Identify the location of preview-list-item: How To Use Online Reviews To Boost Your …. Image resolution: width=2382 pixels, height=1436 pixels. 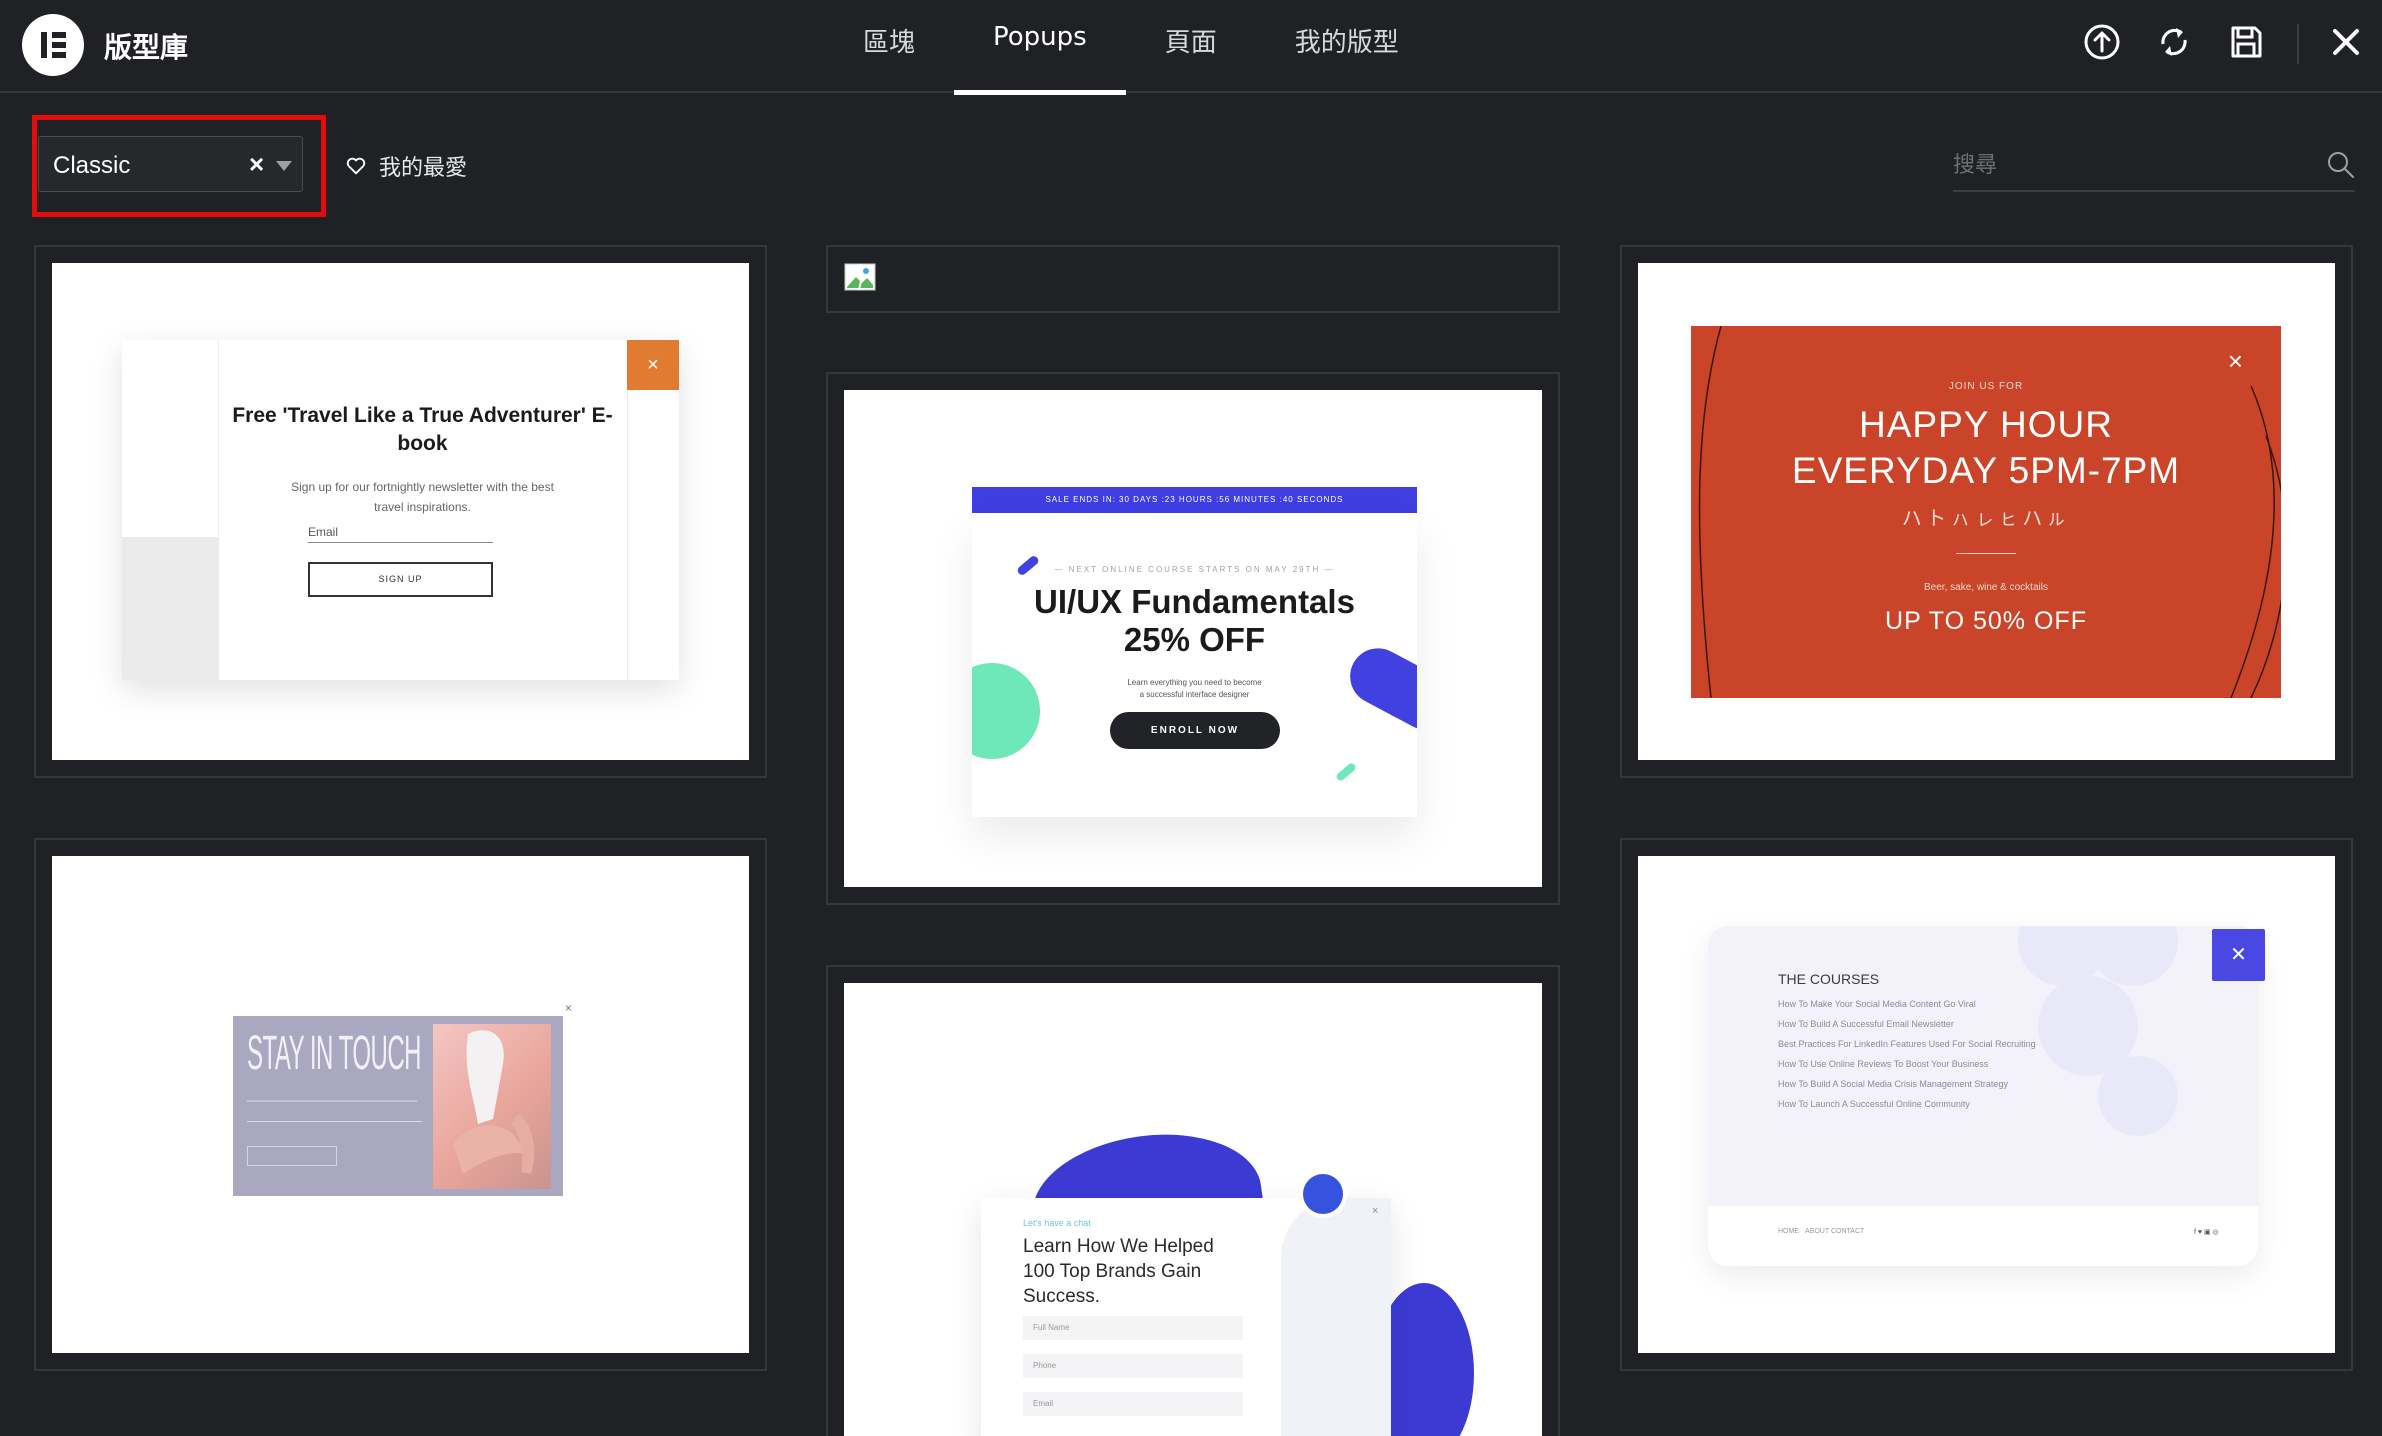
(1883, 1064).